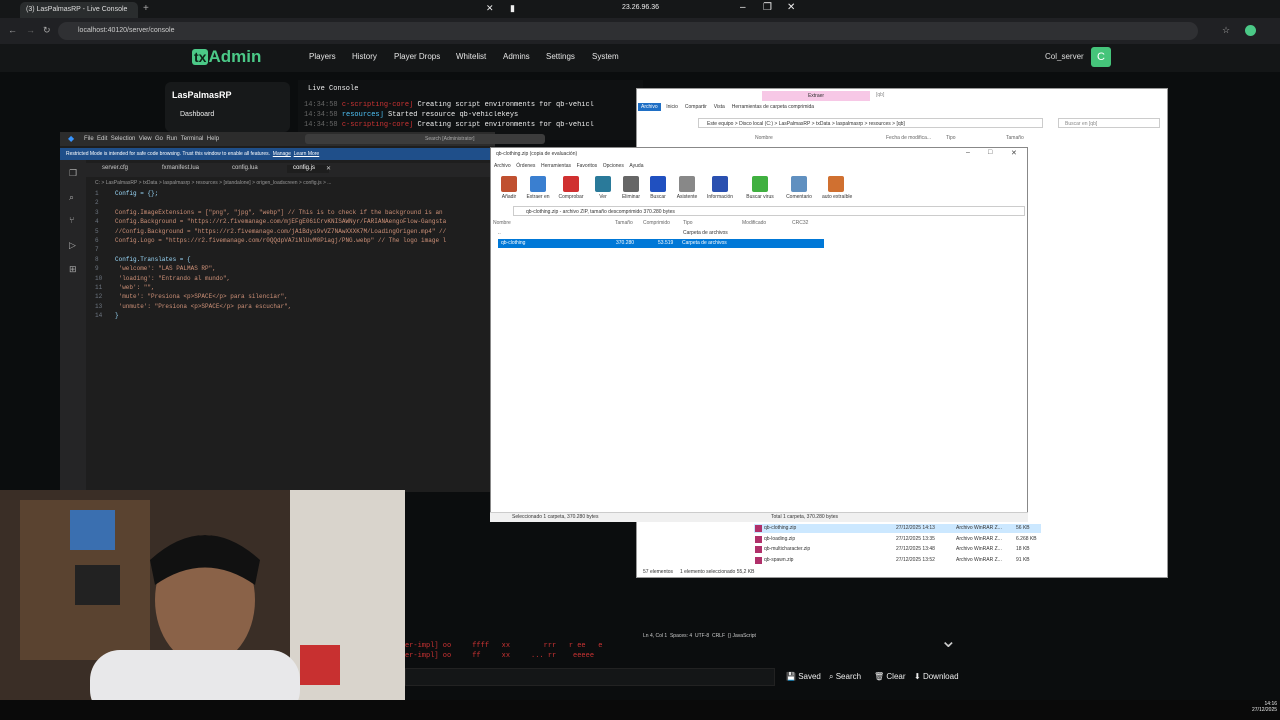 The height and width of the screenshot is (720, 1280). What do you see at coordinates (73, 269) in the screenshot?
I see `extensions-icon: ⊞` at bounding box center [73, 269].